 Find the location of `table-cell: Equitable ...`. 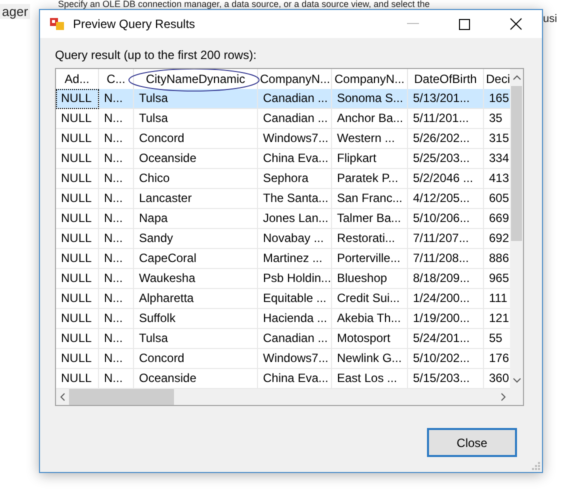

table-cell: Equitable ... is located at coordinates (295, 299).